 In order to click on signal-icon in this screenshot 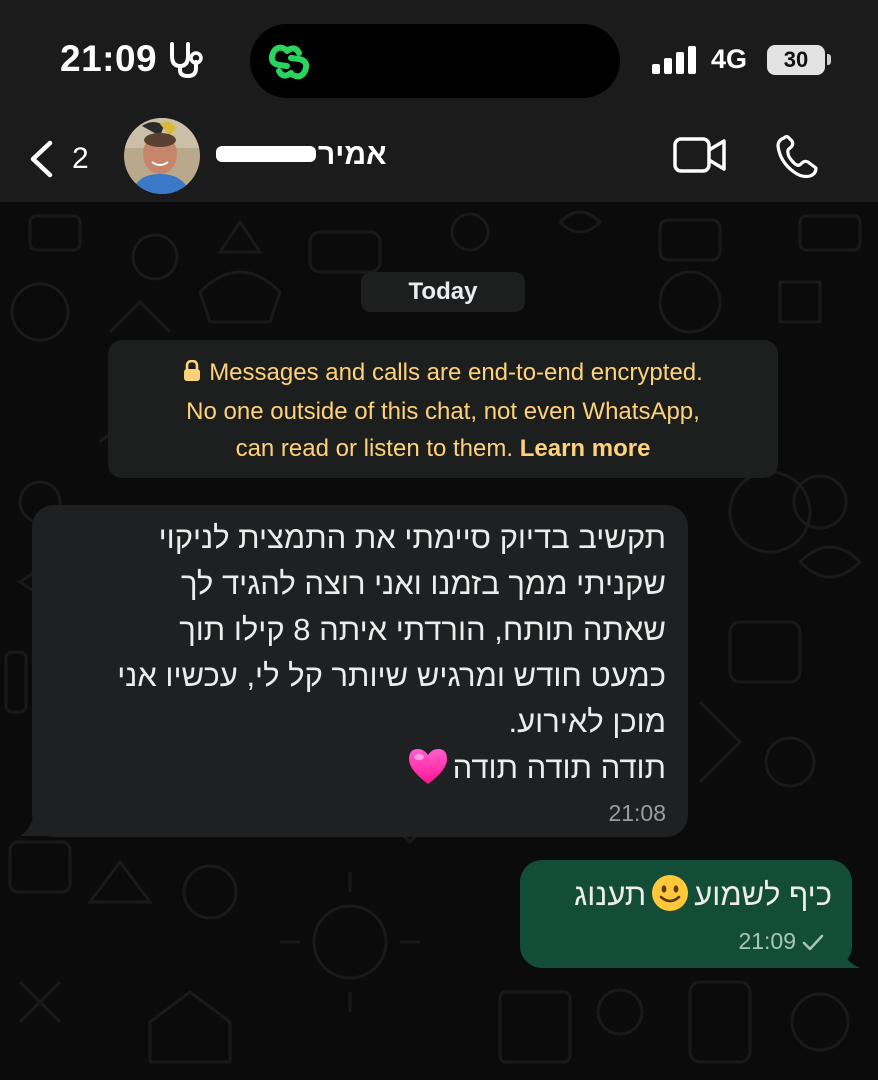, I will do `click(675, 62)`.